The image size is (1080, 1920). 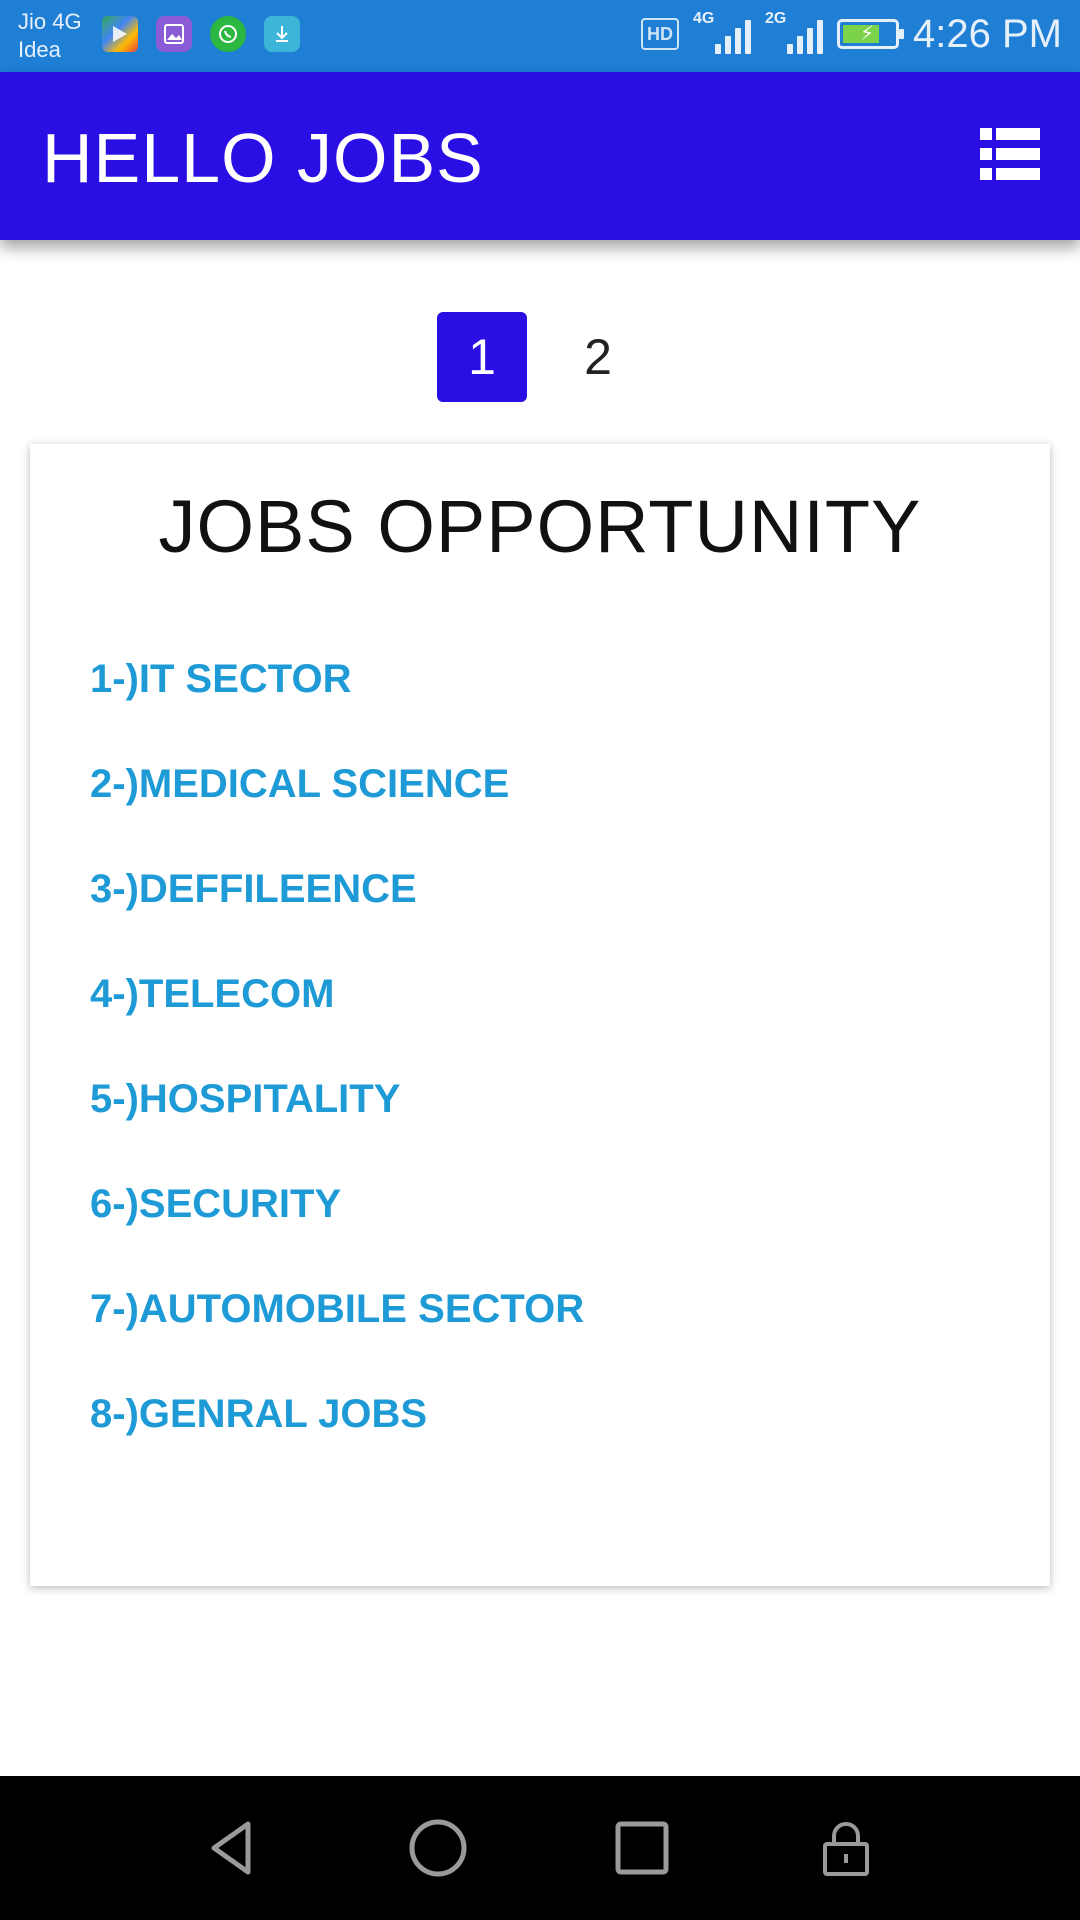 I want to click on menu-button, so click(x=1010, y=154).